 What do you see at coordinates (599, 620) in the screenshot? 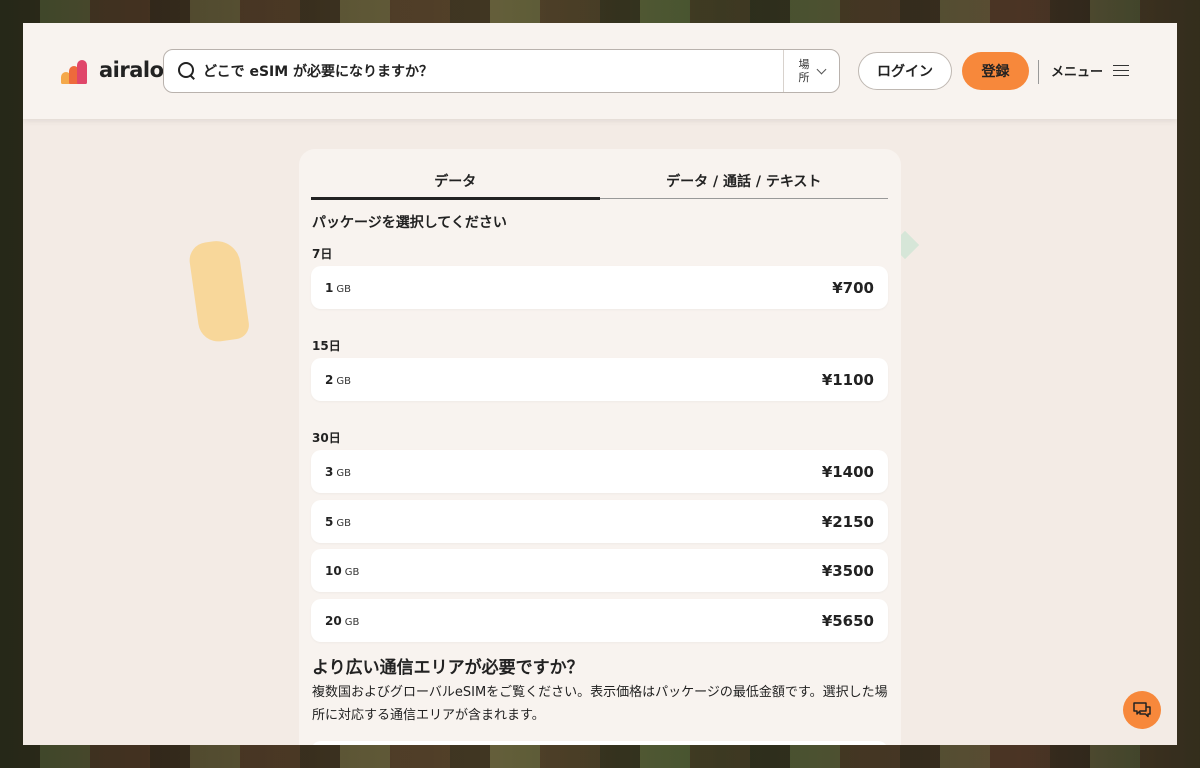
I see `package-option: 20 GB ¥5650` at bounding box center [599, 620].